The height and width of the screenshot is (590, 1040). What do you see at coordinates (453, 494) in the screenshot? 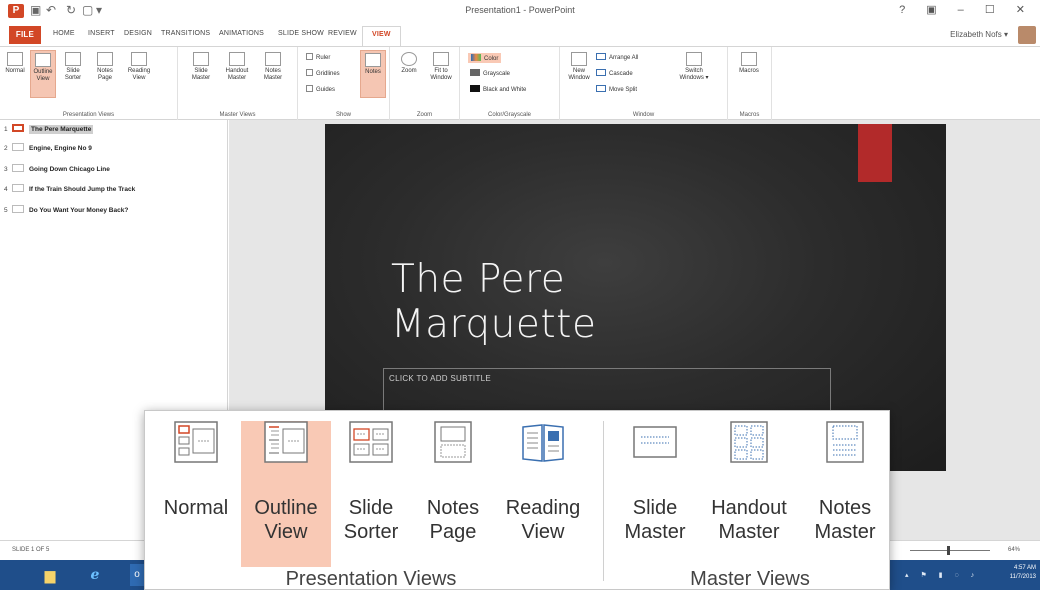
I see `callout-notes-page-button: Notes Page` at bounding box center [453, 494].